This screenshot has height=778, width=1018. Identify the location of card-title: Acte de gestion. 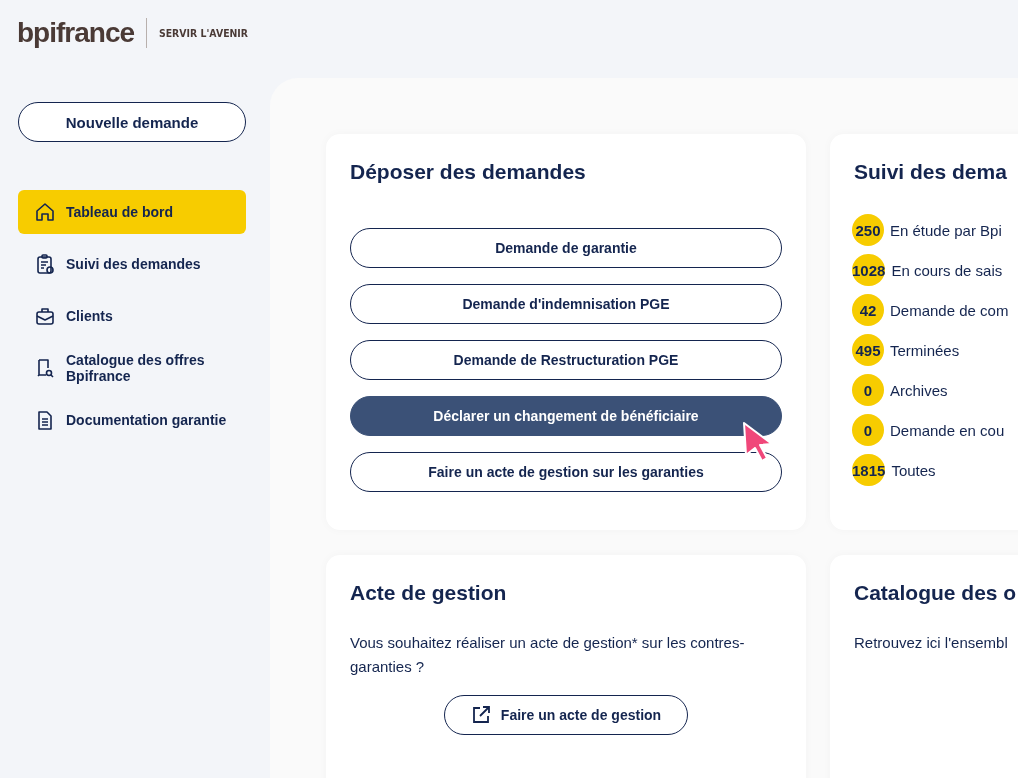
(429, 593).